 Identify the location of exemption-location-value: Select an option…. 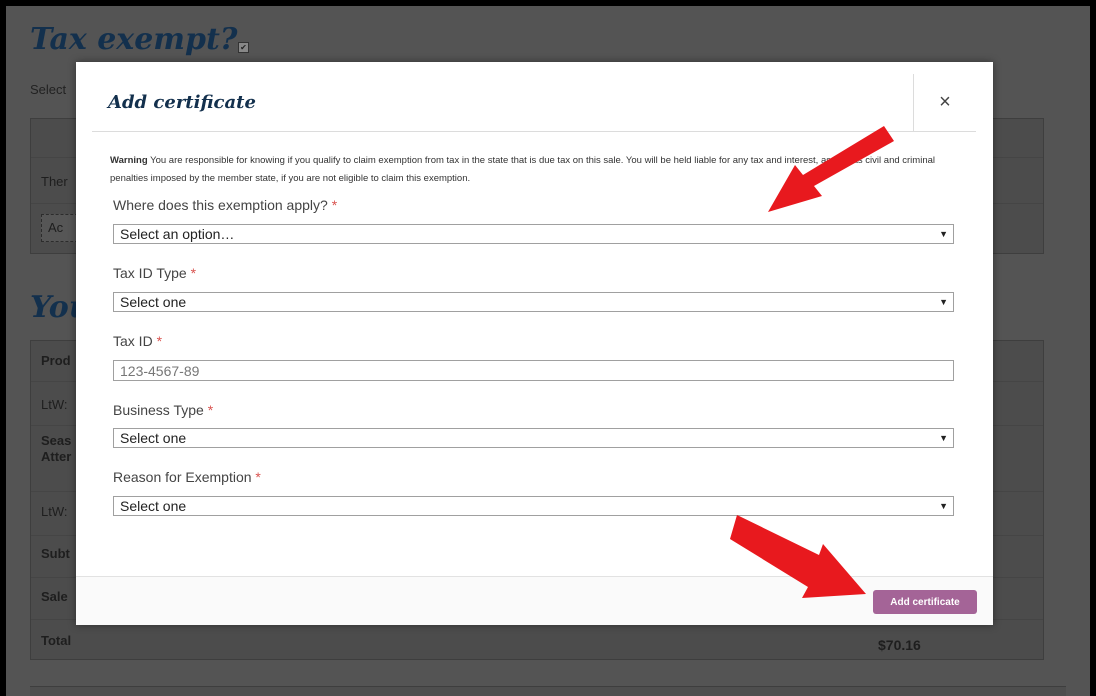
(177, 234).